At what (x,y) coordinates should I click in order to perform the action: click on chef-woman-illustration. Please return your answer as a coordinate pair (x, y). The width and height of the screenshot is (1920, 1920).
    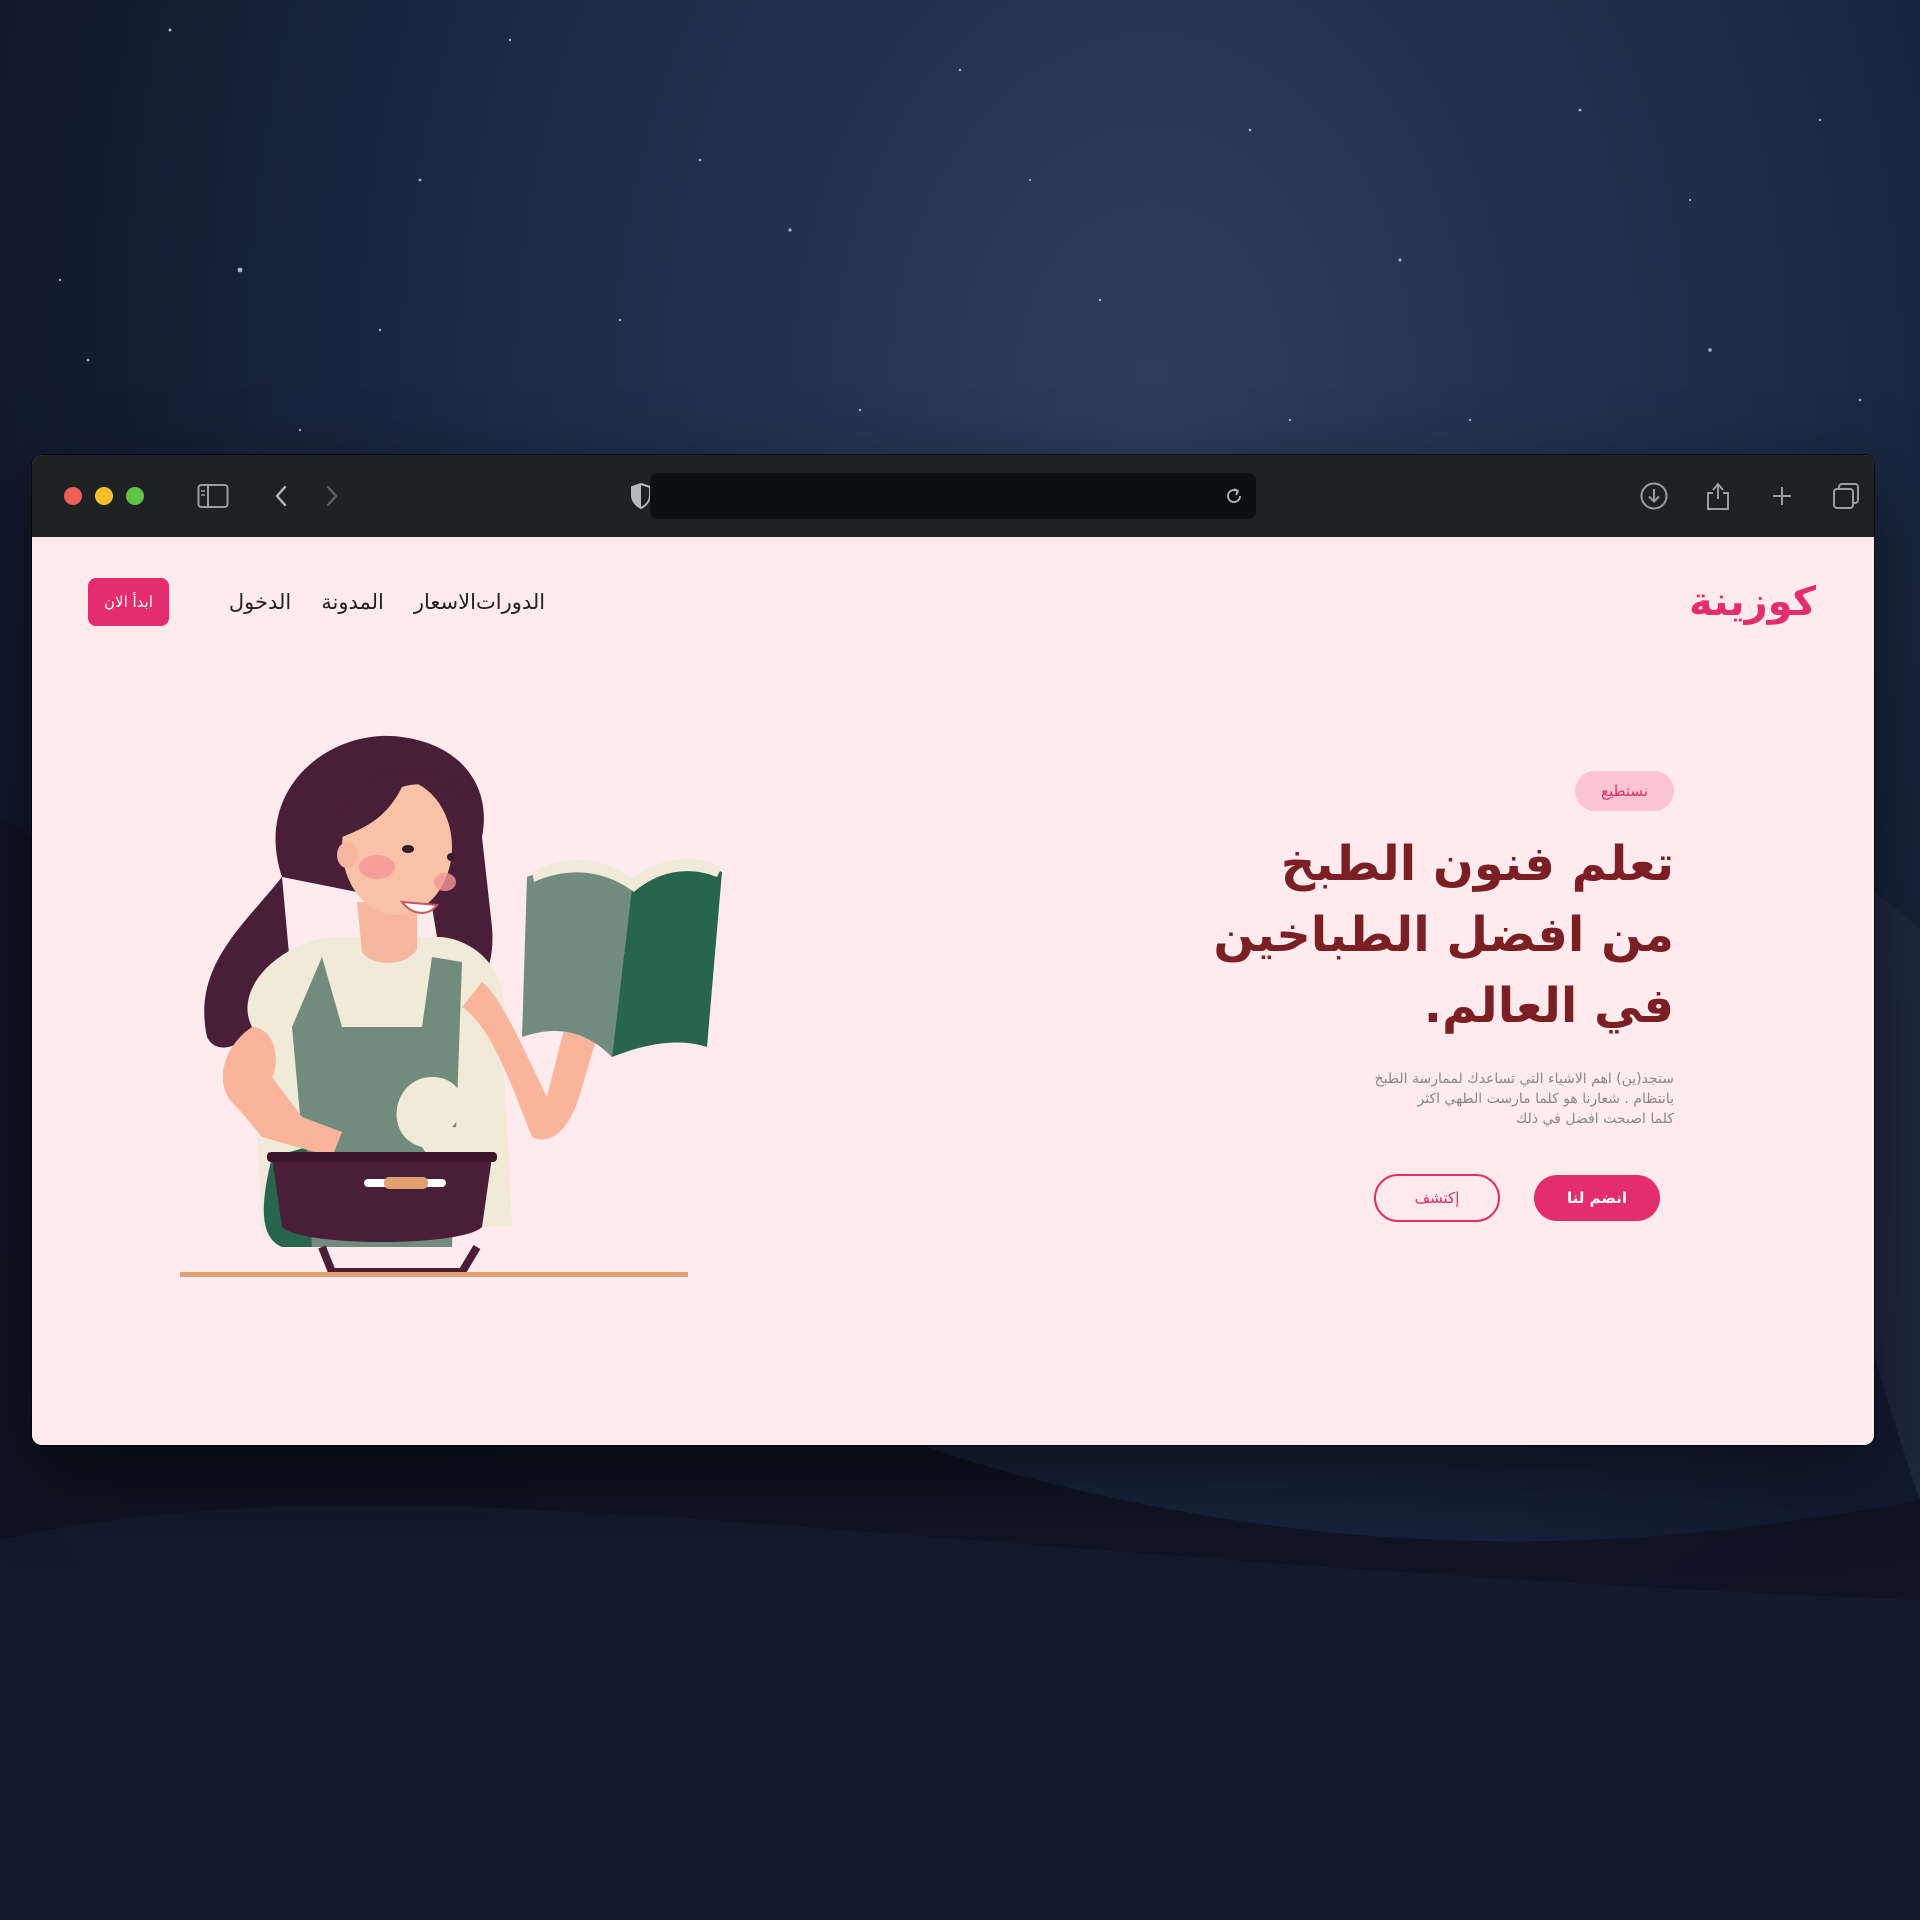
    Looking at the image, I should click on (451, 1006).